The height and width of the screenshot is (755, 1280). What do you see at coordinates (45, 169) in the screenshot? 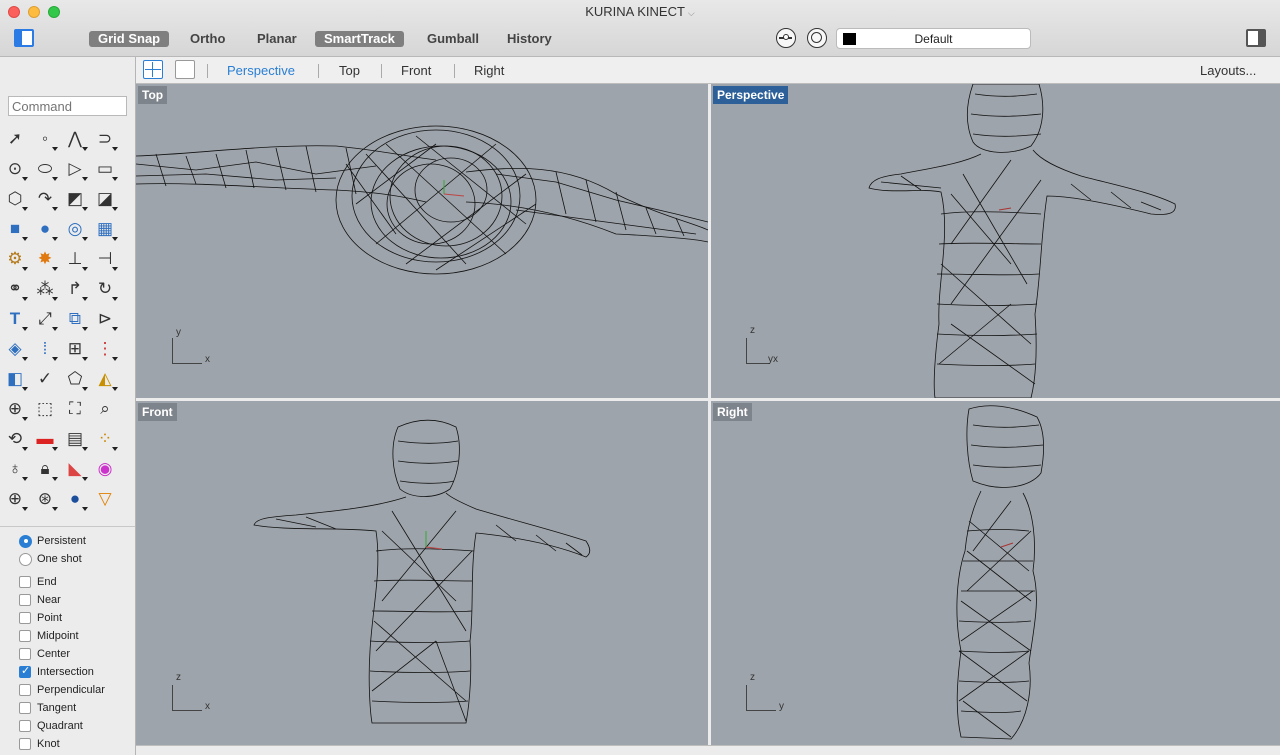
I see `ellipse-icon: ⬭` at bounding box center [45, 169].